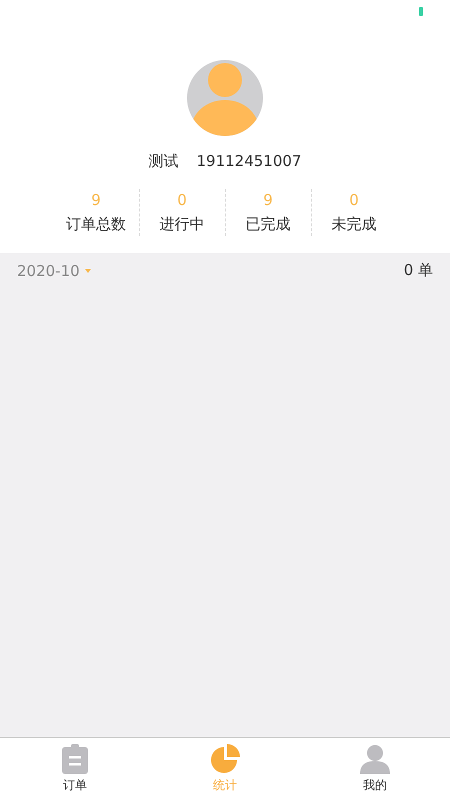 The image size is (450, 800). Describe the element at coordinates (87, 270) in the screenshot. I see `caret-icon` at that location.